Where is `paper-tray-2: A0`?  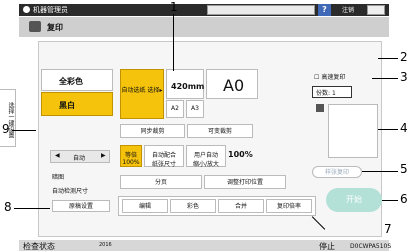 paper-tray-2: A0 is located at coordinates (232, 84).